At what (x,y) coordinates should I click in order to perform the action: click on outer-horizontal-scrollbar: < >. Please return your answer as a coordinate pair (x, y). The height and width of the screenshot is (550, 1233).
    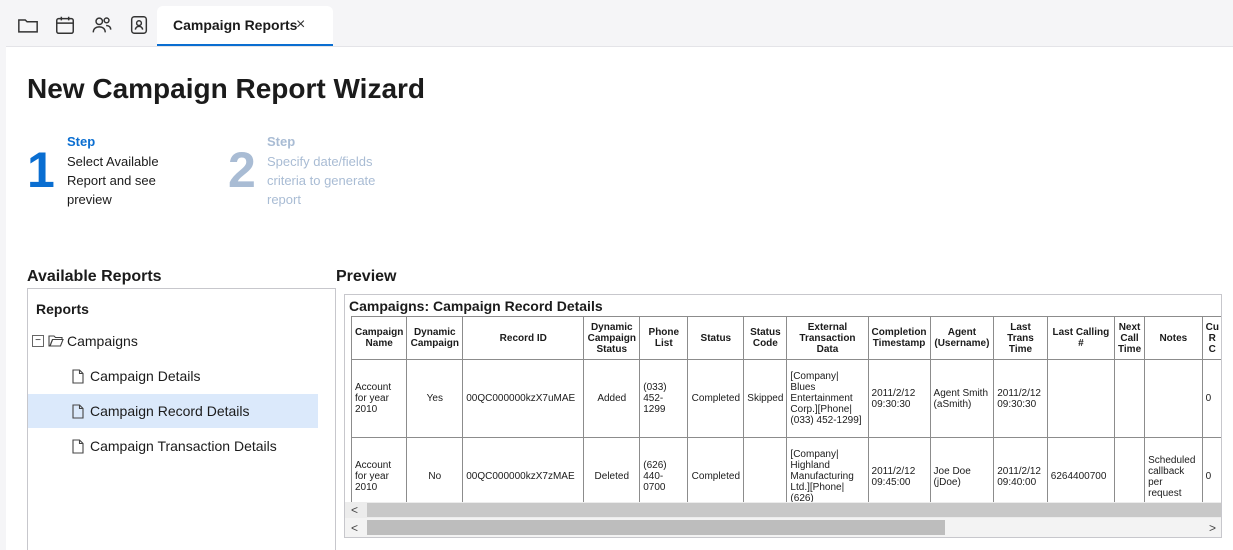
    Looking at the image, I should click on (783, 527).